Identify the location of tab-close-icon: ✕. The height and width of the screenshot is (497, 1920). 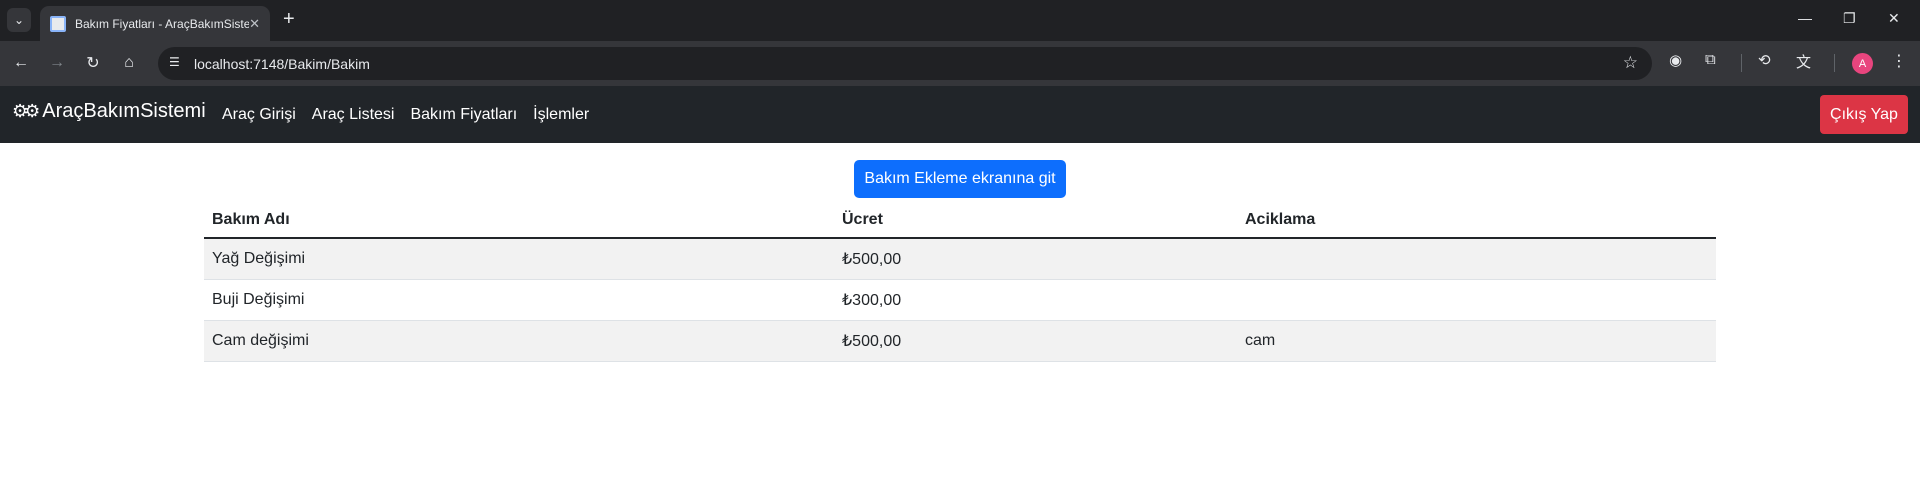
(254, 24).